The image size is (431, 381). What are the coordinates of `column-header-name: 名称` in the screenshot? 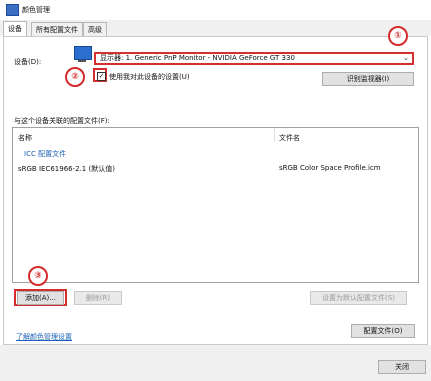 It's located at (25, 138).